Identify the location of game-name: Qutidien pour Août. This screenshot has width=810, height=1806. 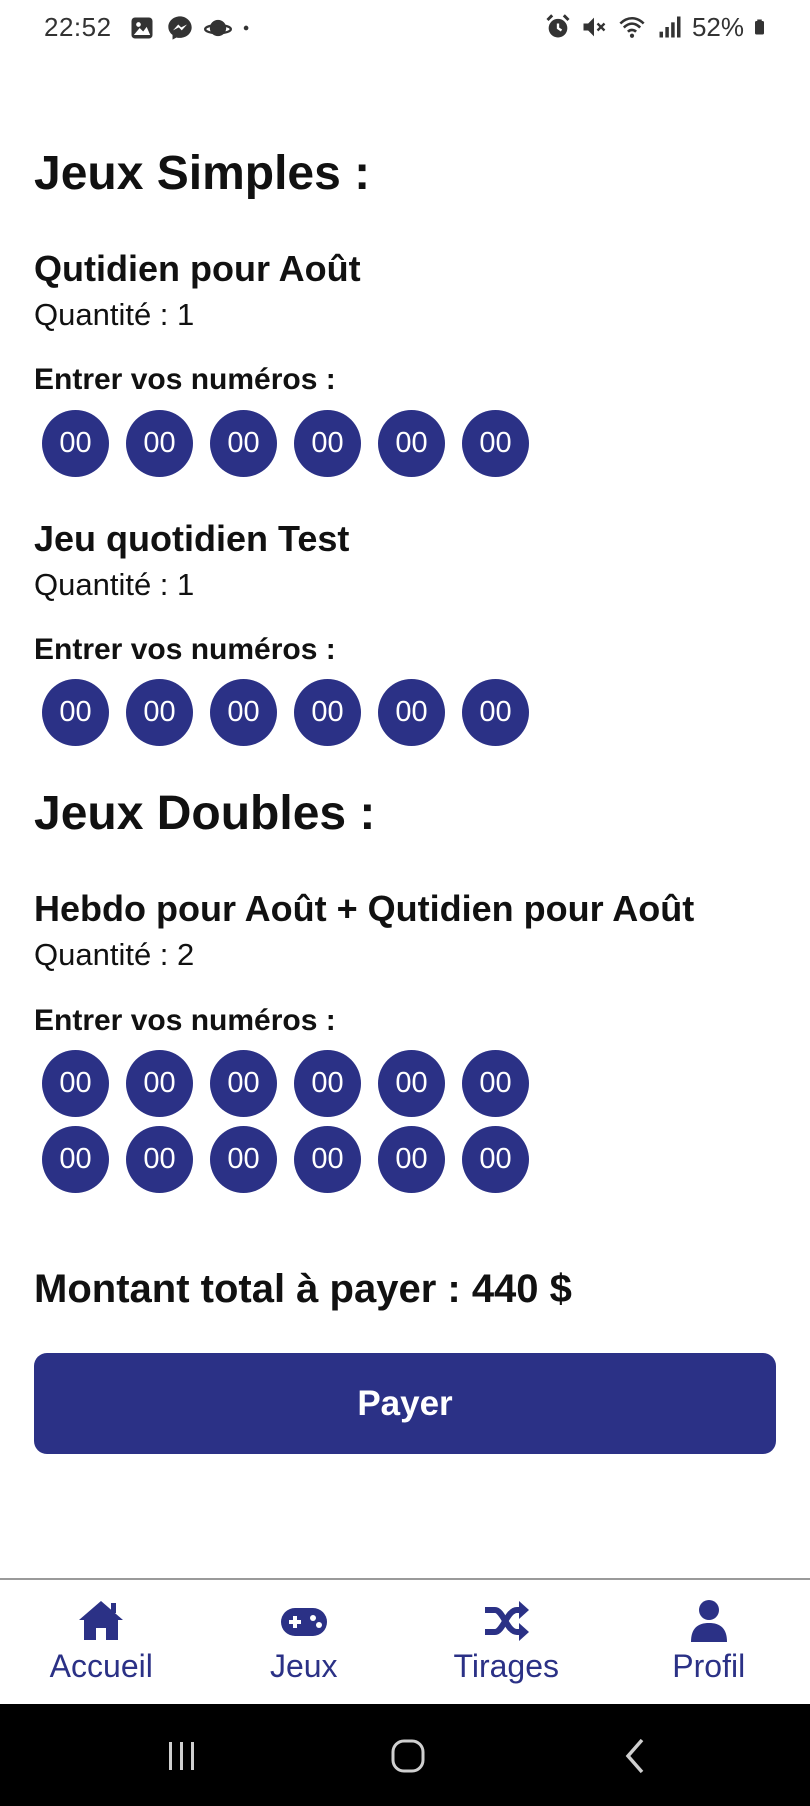
(197, 268).